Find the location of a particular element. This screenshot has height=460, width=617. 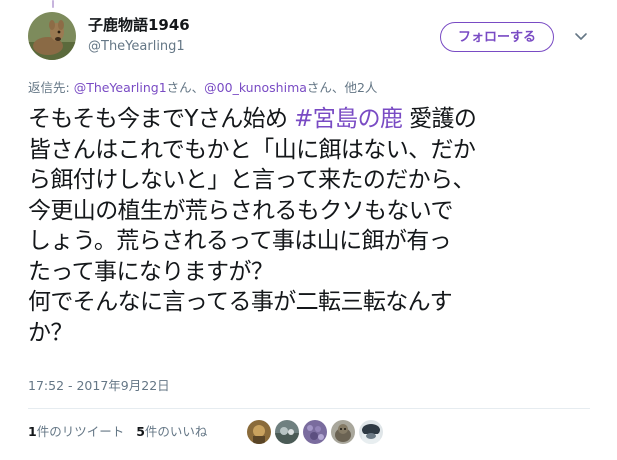

tweet-line: か？ is located at coordinates (50, 332).